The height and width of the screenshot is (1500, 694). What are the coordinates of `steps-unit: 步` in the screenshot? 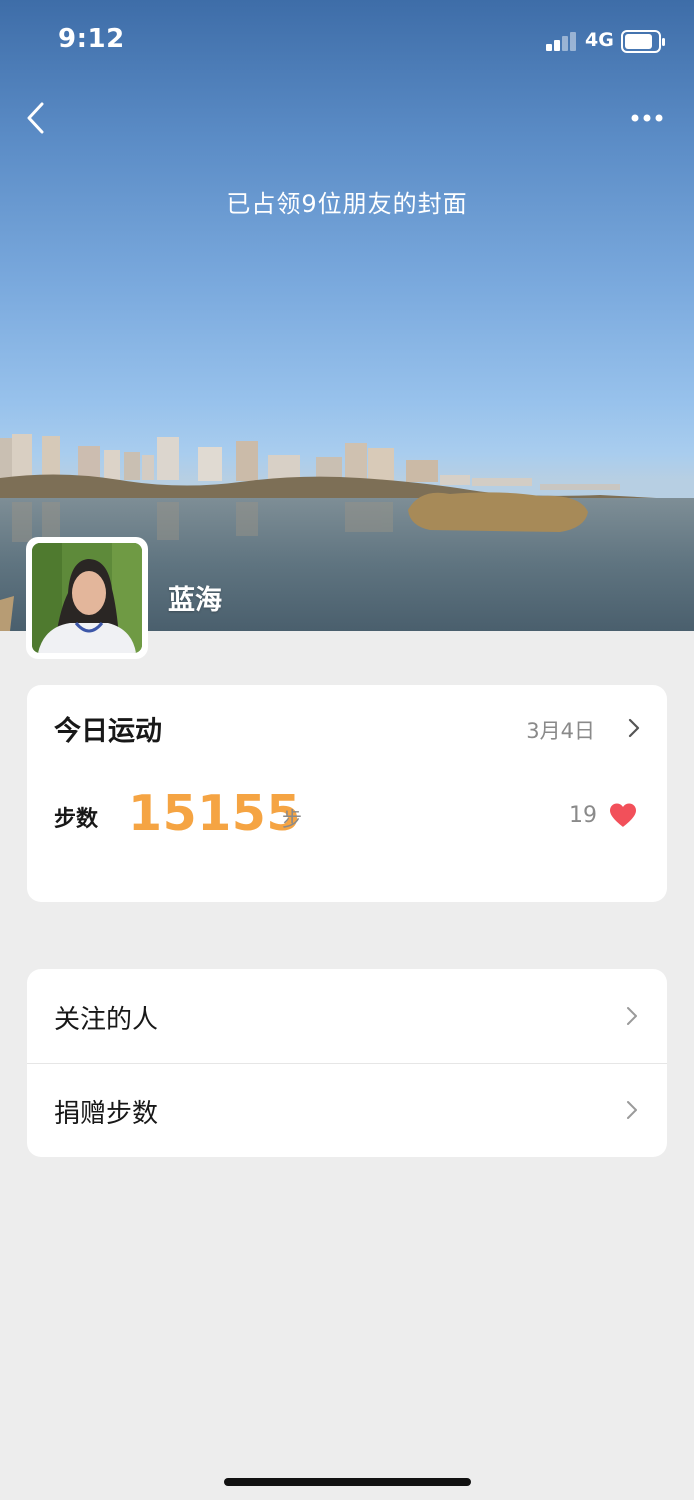 It's located at (292, 819).